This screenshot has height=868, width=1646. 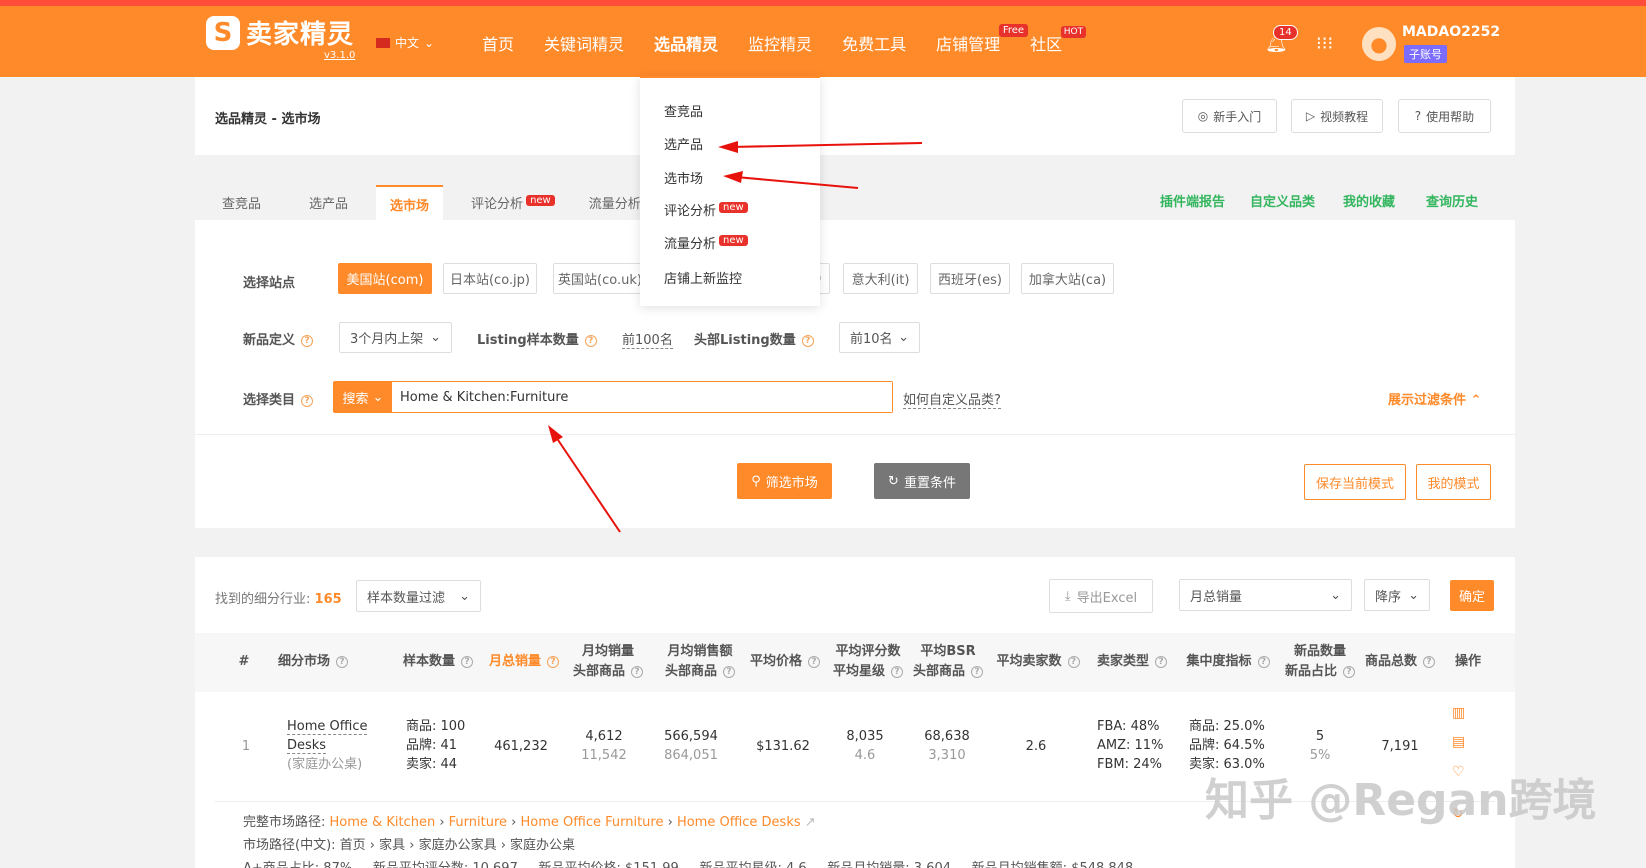 What do you see at coordinates (700, 662) in the screenshot?
I see `col-avg-revenue: 月均销售额 头部商品?` at bounding box center [700, 662].